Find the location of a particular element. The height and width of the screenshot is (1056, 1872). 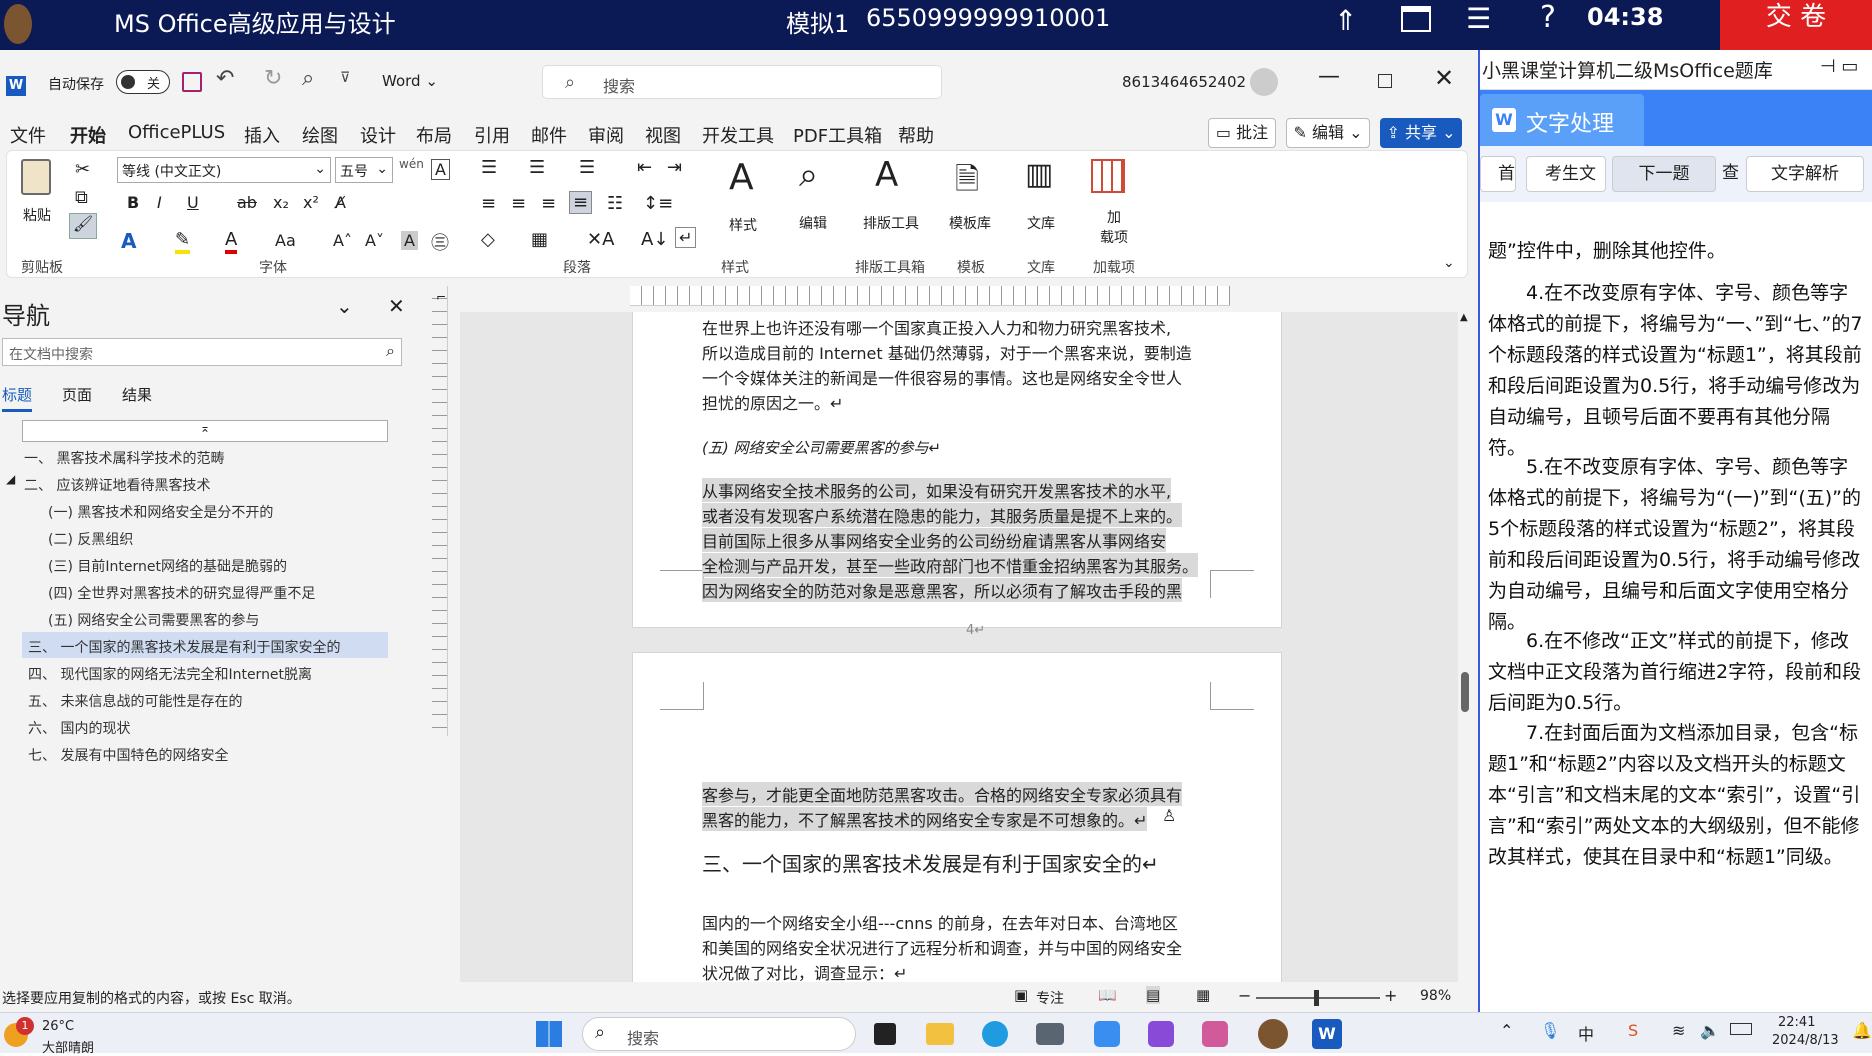

edit-mode-button: ✎ 编辑 ⌄ is located at coordinates (1328, 133).